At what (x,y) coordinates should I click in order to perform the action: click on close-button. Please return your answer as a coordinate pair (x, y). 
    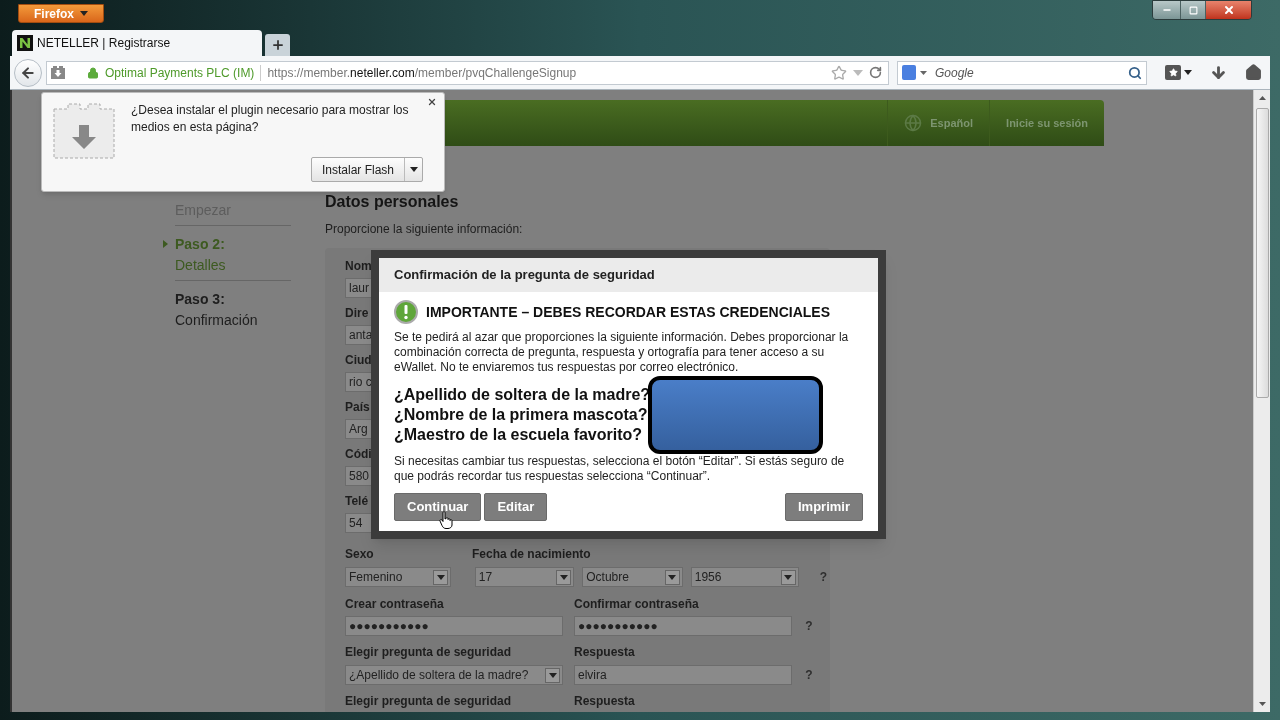
    Looking at the image, I should click on (1228, 10).